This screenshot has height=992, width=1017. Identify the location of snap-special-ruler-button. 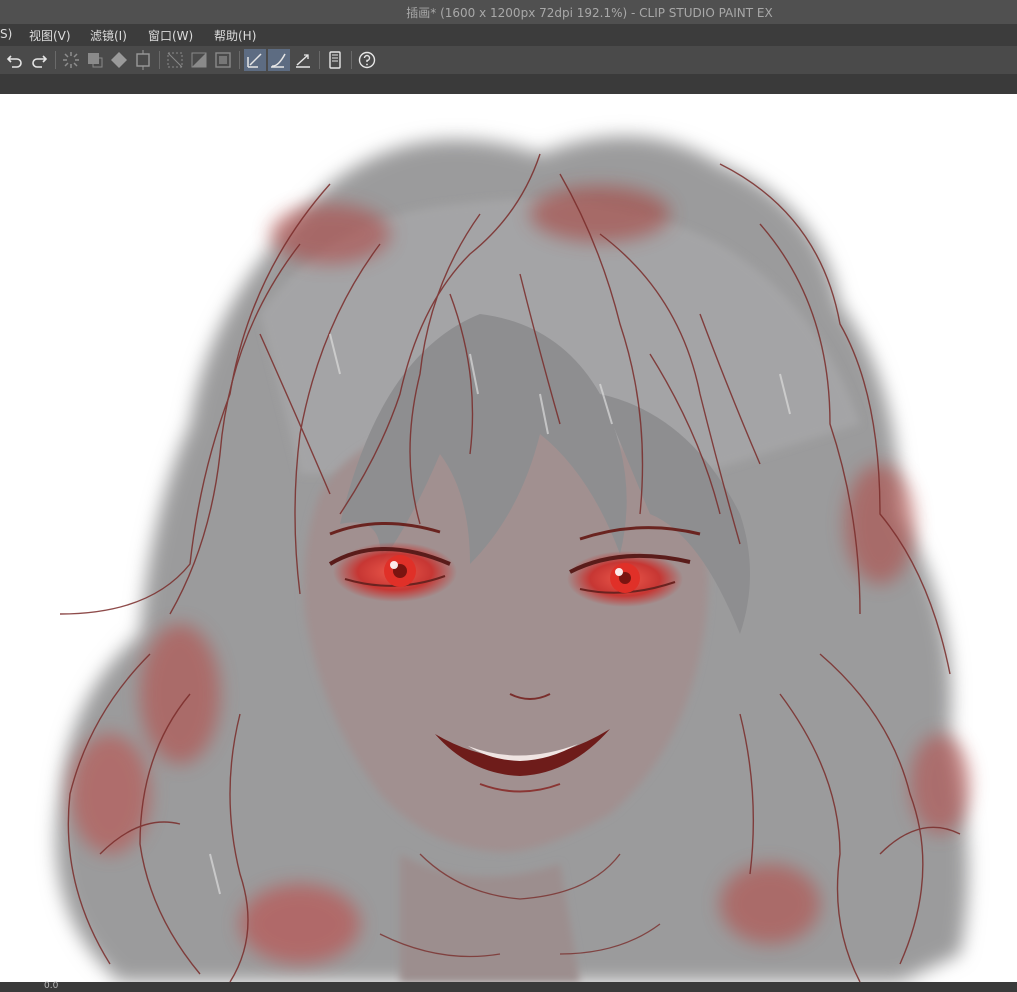
(279, 60).